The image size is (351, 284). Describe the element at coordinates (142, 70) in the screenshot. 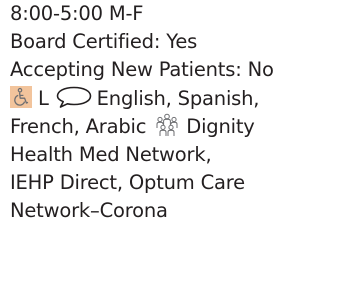

I see `accepting-new-patients-status: Accepting New Patients: No` at that location.